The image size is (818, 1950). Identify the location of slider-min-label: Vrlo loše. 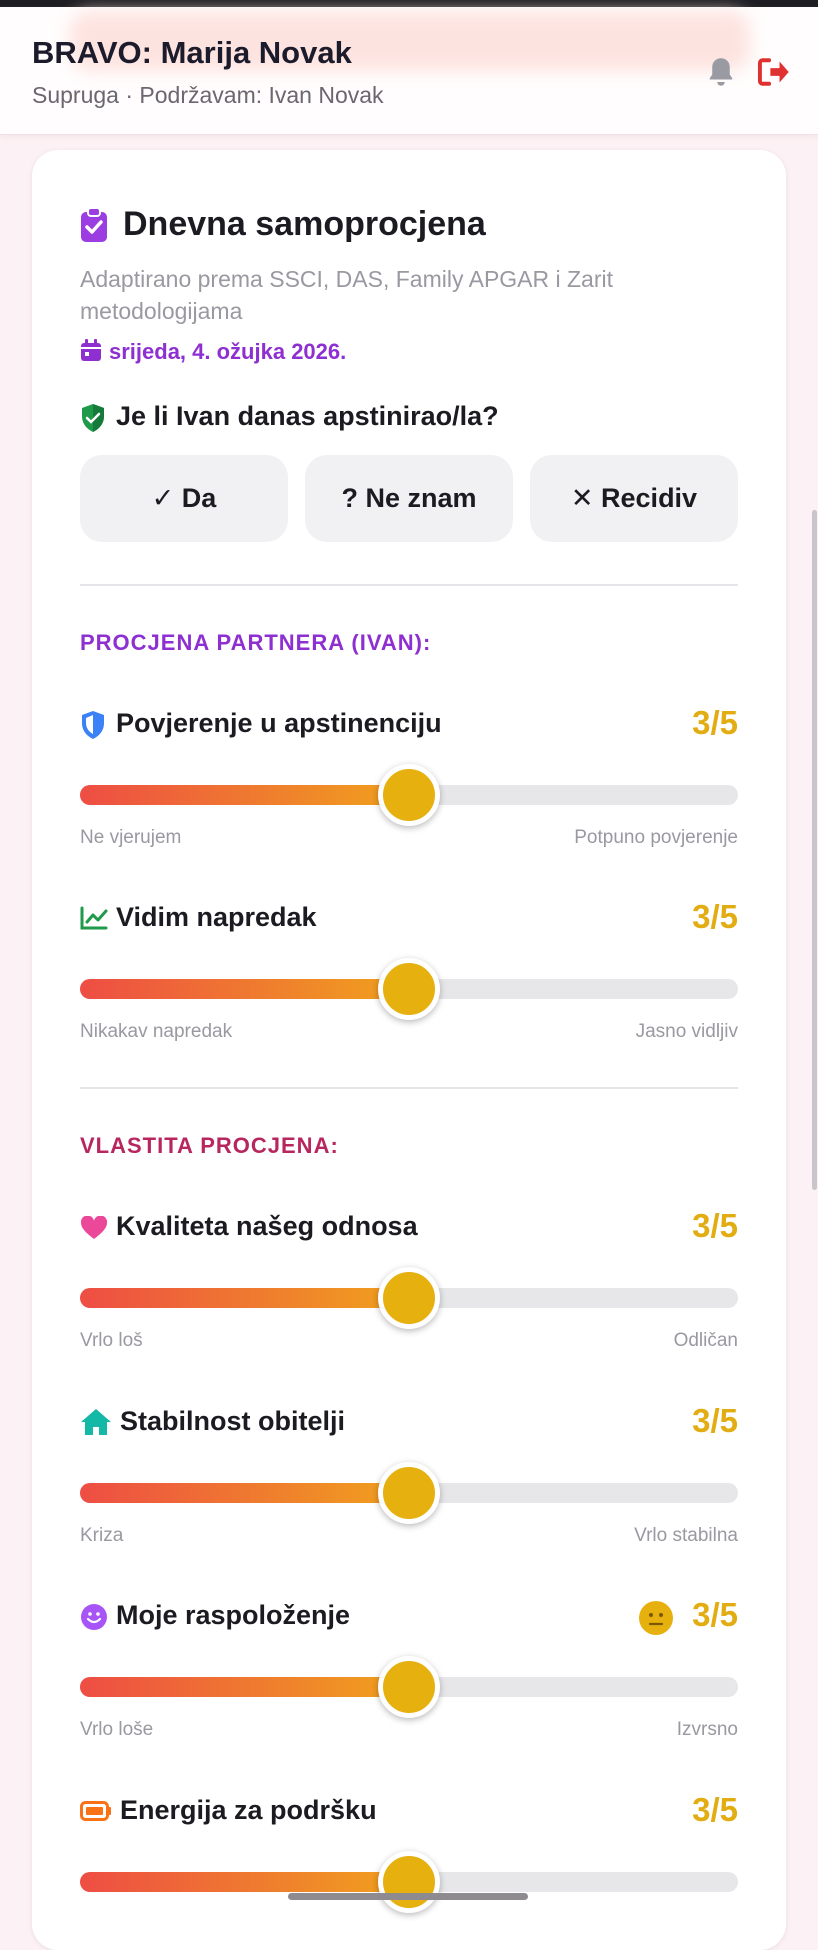
(117, 1729).